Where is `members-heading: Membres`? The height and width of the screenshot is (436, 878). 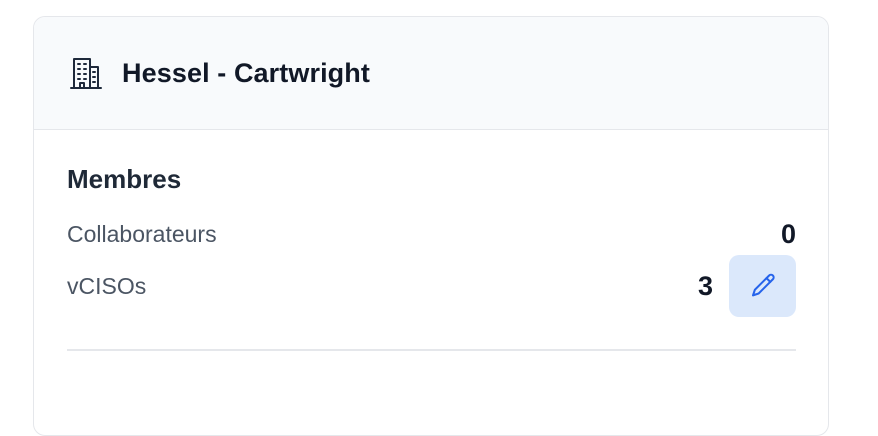
members-heading: Membres is located at coordinates (124, 179).